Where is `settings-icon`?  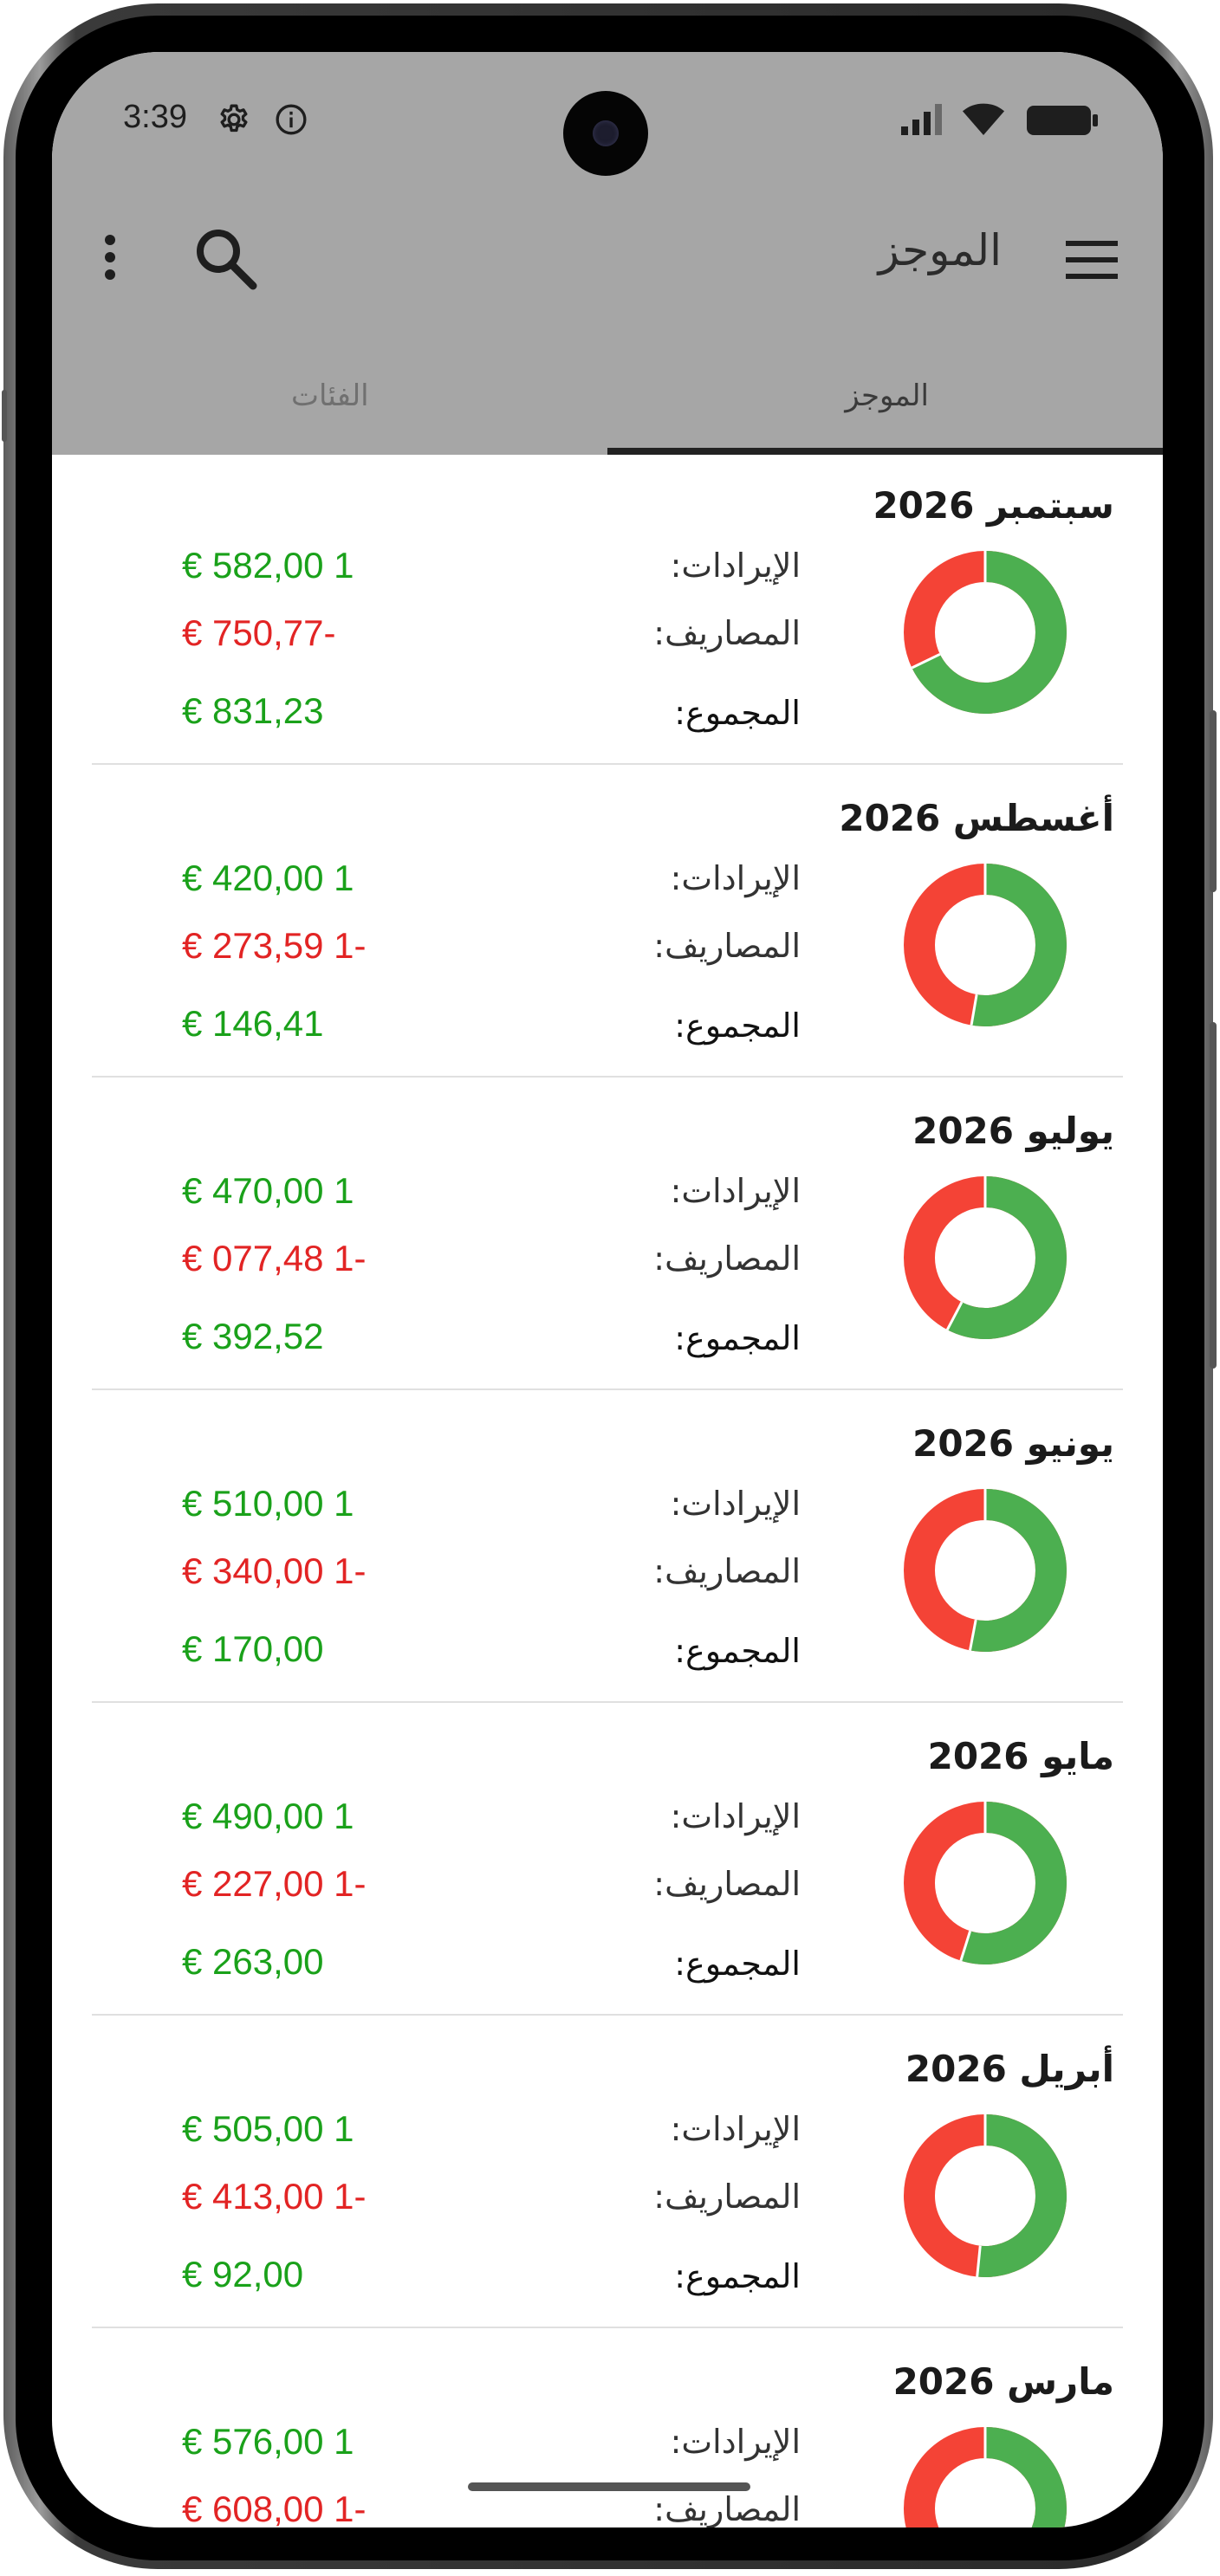
settings-icon is located at coordinates (234, 121).